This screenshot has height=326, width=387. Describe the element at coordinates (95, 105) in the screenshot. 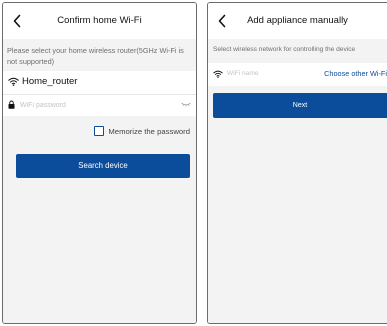

I see `password-input` at that location.